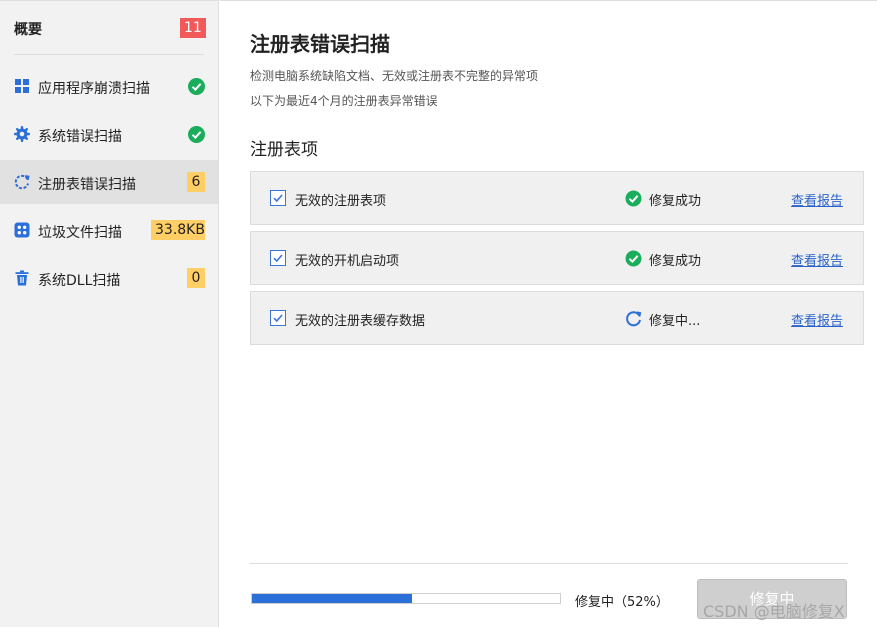 The image size is (877, 627). What do you see at coordinates (22, 86) in the screenshot?
I see `grid-app-icon` at bounding box center [22, 86].